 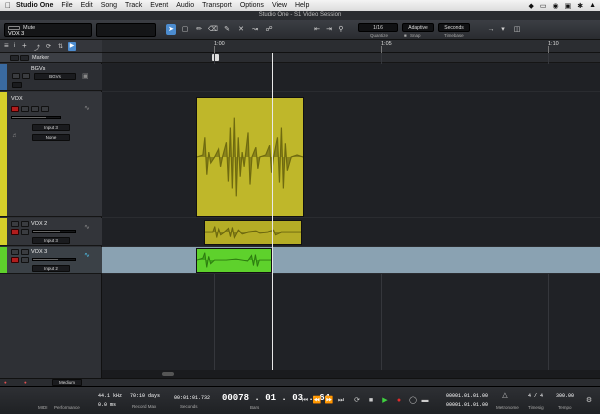 What do you see at coordinates (385, 401) in the screenshot?
I see `play-icon: ▶` at bounding box center [385, 401].